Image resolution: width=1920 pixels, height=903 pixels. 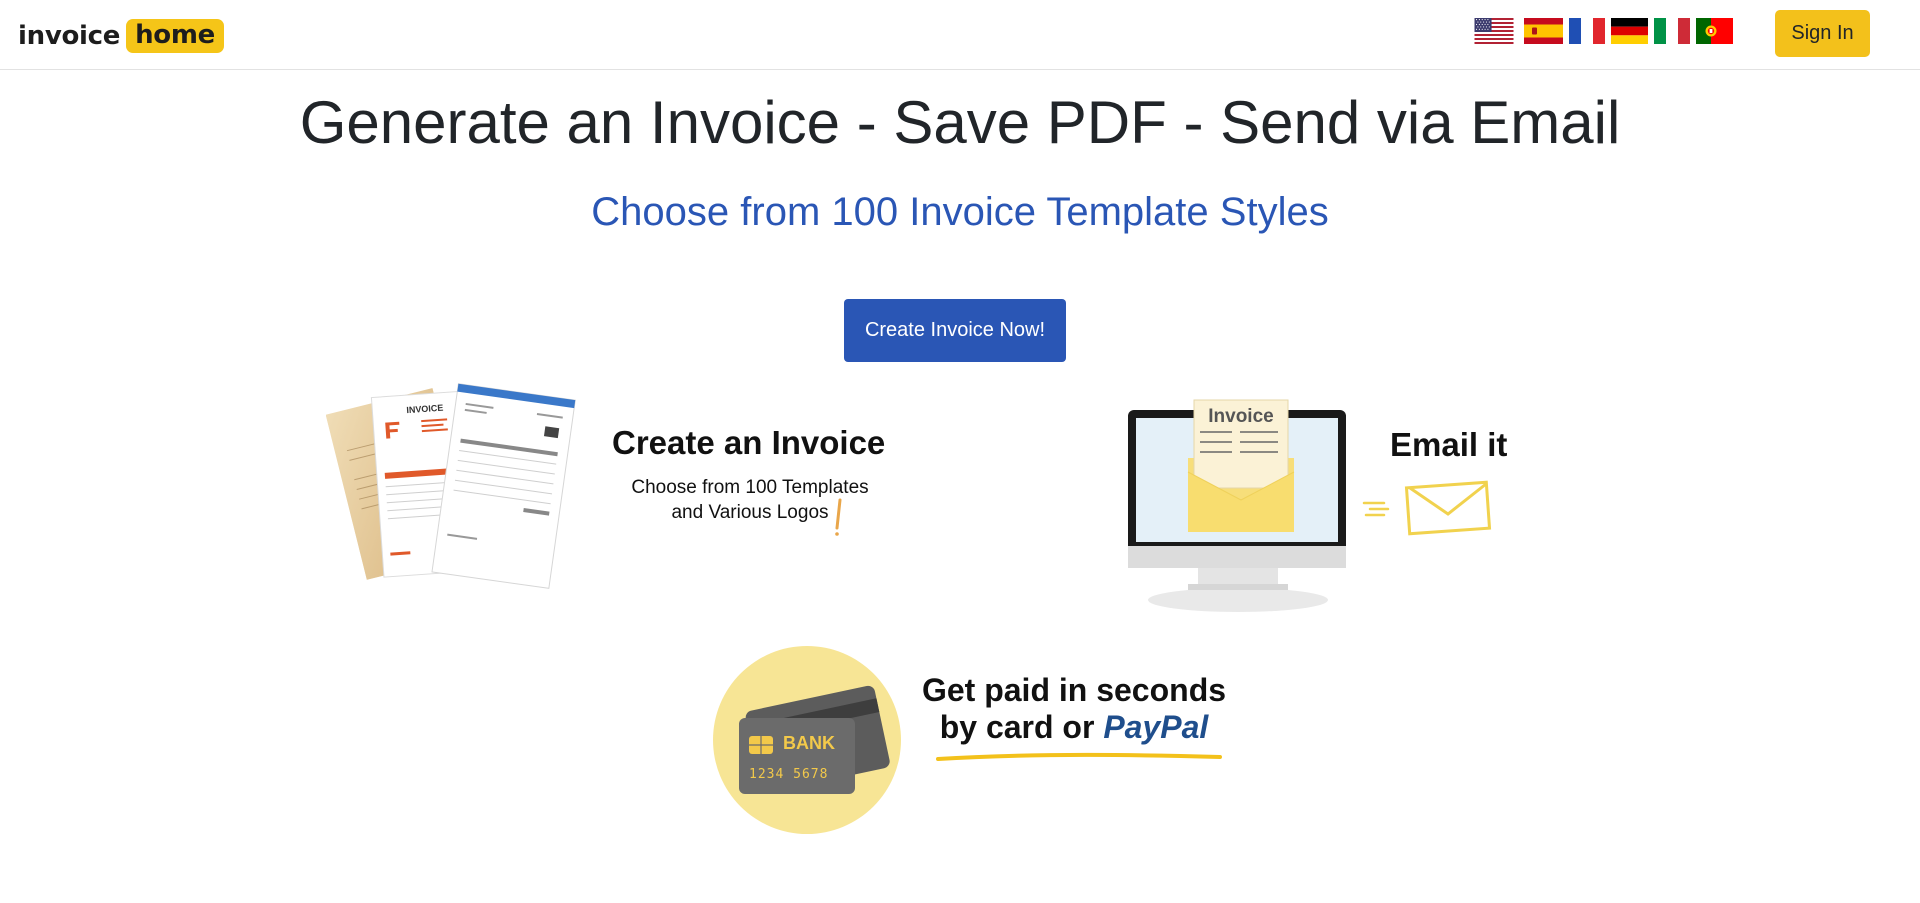 I want to click on bank-card-illustration: BANK 1234 5678, so click(x=808, y=741).